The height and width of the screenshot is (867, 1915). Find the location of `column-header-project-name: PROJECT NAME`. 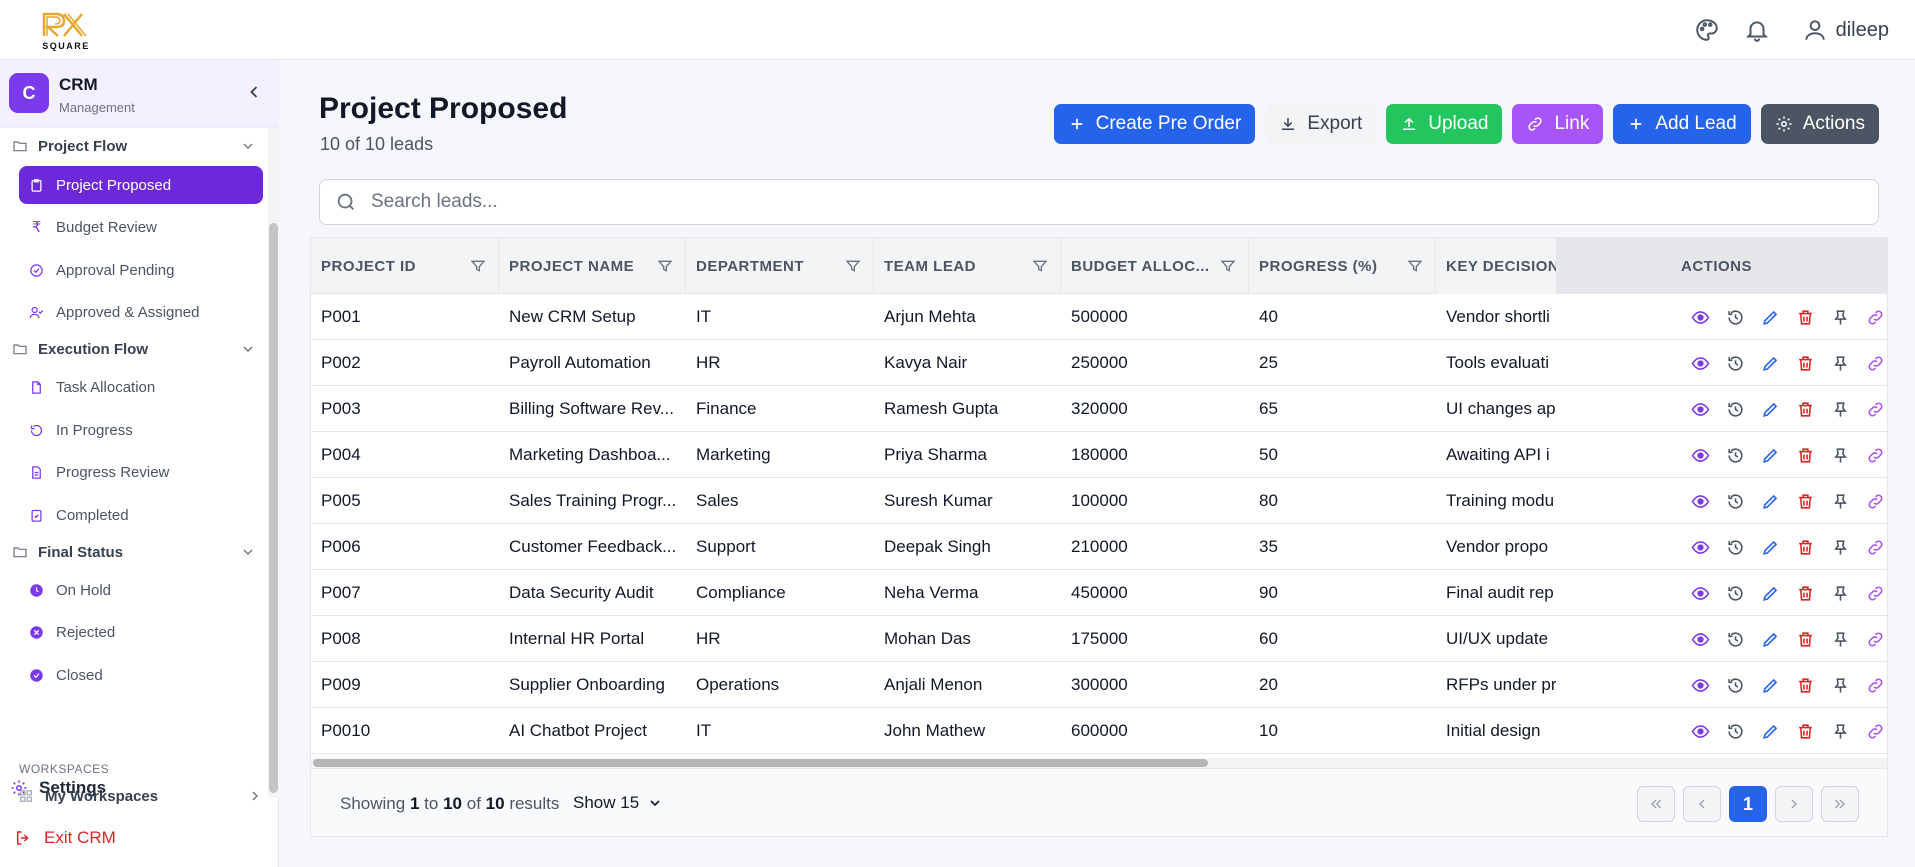

column-header-project-name: PROJECT NAME is located at coordinates (592, 266).